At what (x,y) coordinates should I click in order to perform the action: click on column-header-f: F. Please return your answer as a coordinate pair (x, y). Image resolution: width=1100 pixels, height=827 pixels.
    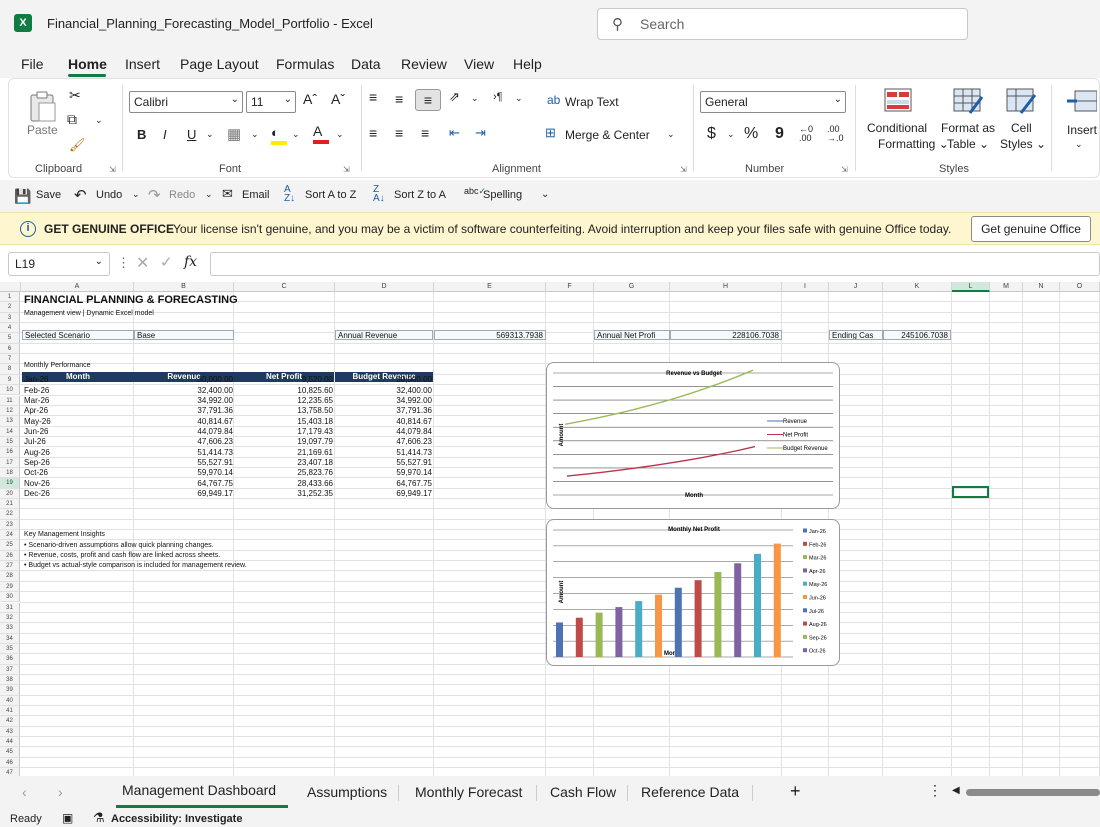
    Looking at the image, I should click on (570, 287).